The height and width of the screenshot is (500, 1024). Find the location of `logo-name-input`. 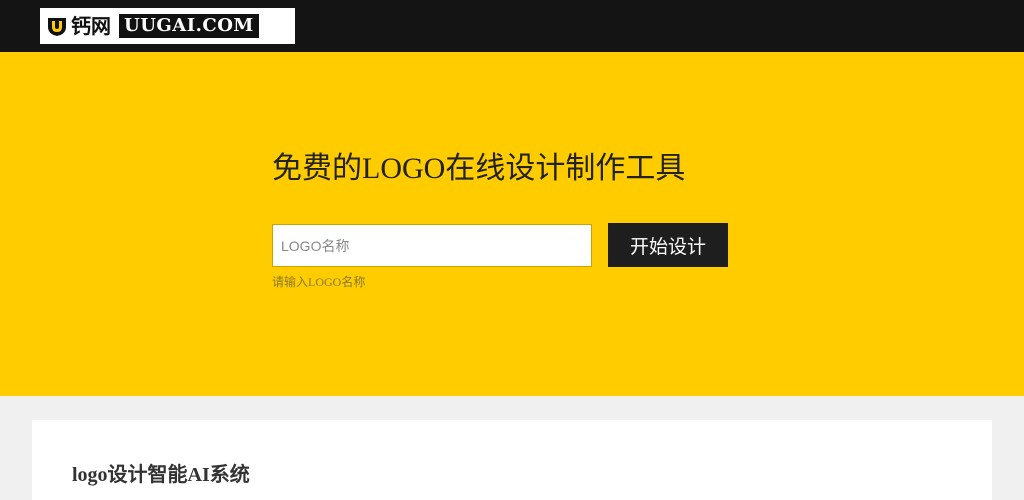

logo-name-input is located at coordinates (432, 245).